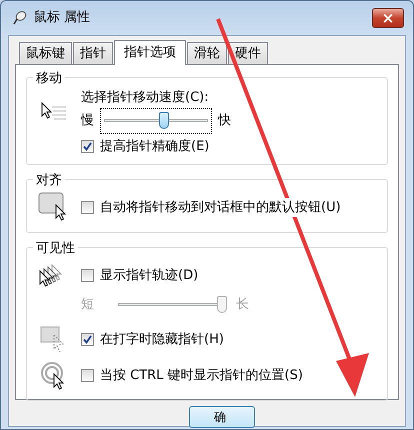  I want to click on checkbox-label: 自动将指针移动到对话框中的默认按钮(U), so click(220, 208).